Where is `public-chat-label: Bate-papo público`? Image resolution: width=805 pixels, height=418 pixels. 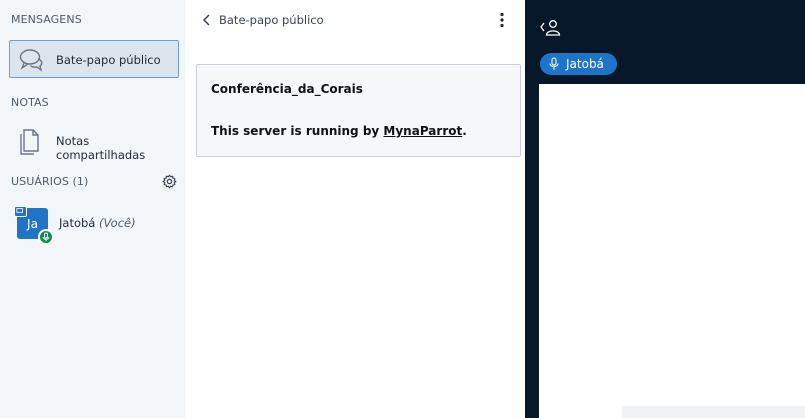 public-chat-label: Bate-papo público is located at coordinates (108, 60).